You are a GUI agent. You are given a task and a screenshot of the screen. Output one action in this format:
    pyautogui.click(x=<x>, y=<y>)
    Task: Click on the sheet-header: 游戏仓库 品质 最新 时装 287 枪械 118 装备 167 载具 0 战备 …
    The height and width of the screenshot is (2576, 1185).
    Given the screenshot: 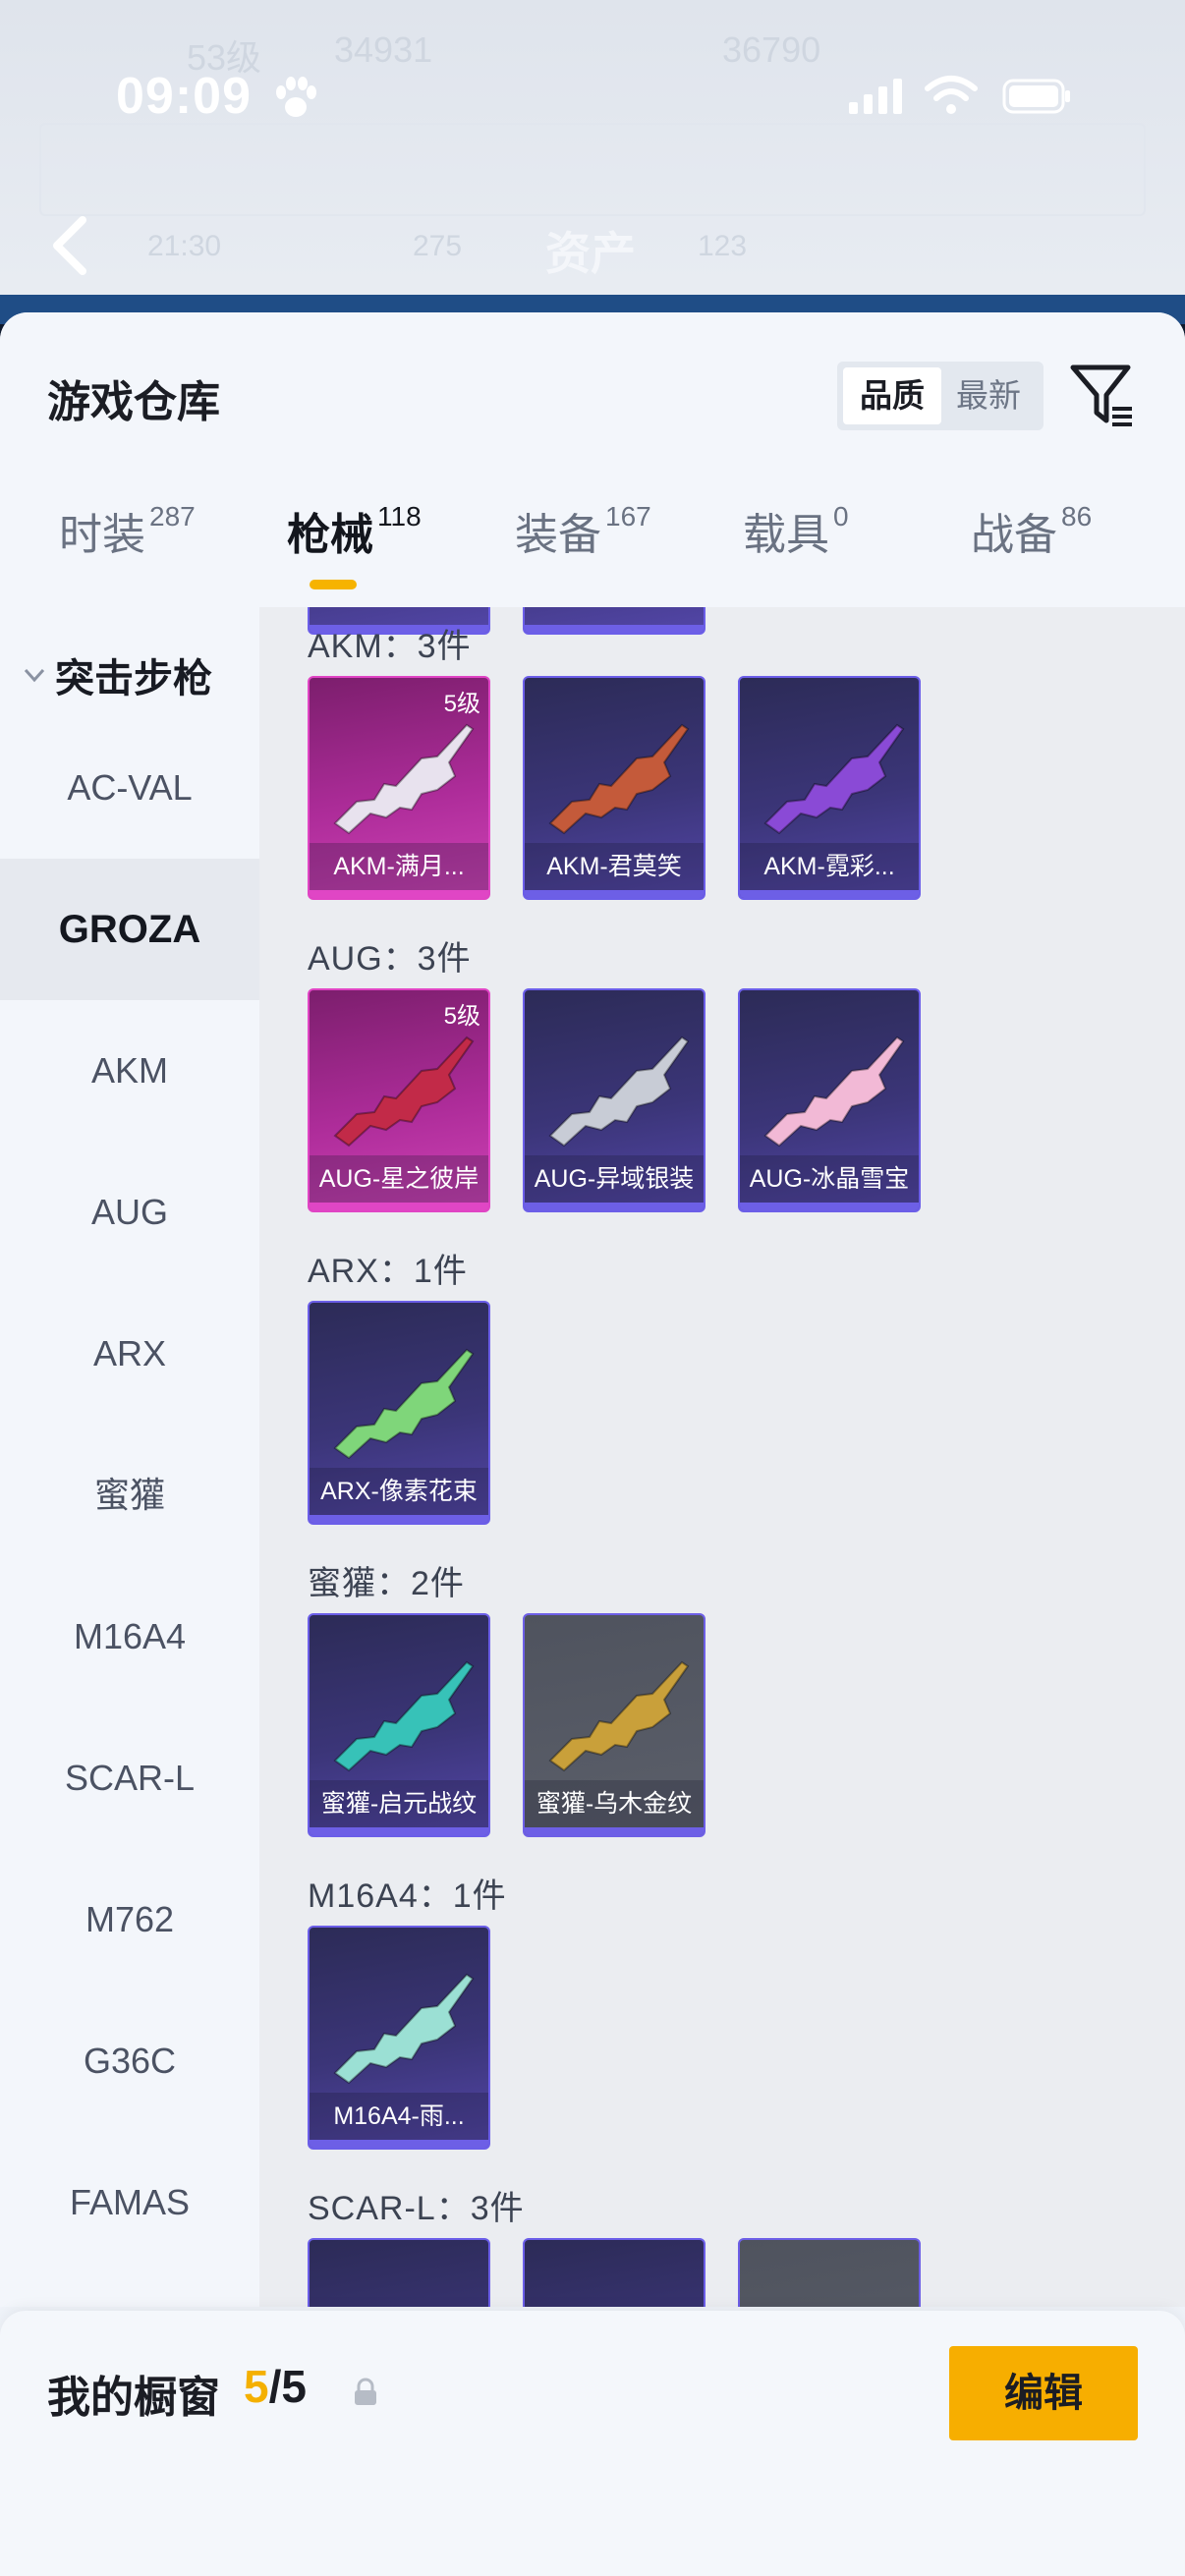 What is the action you would take?
    pyautogui.click(x=592, y=459)
    